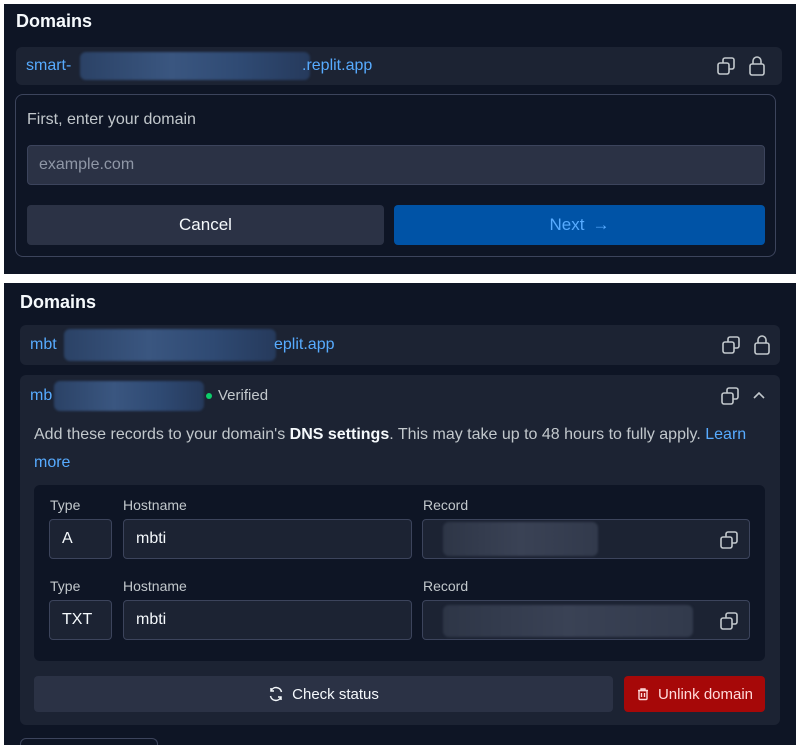 Image resolution: width=800 pixels, height=745 pixels. Describe the element at coordinates (43, 345) in the screenshot. I see `domain-prefix: mbt` at that location.